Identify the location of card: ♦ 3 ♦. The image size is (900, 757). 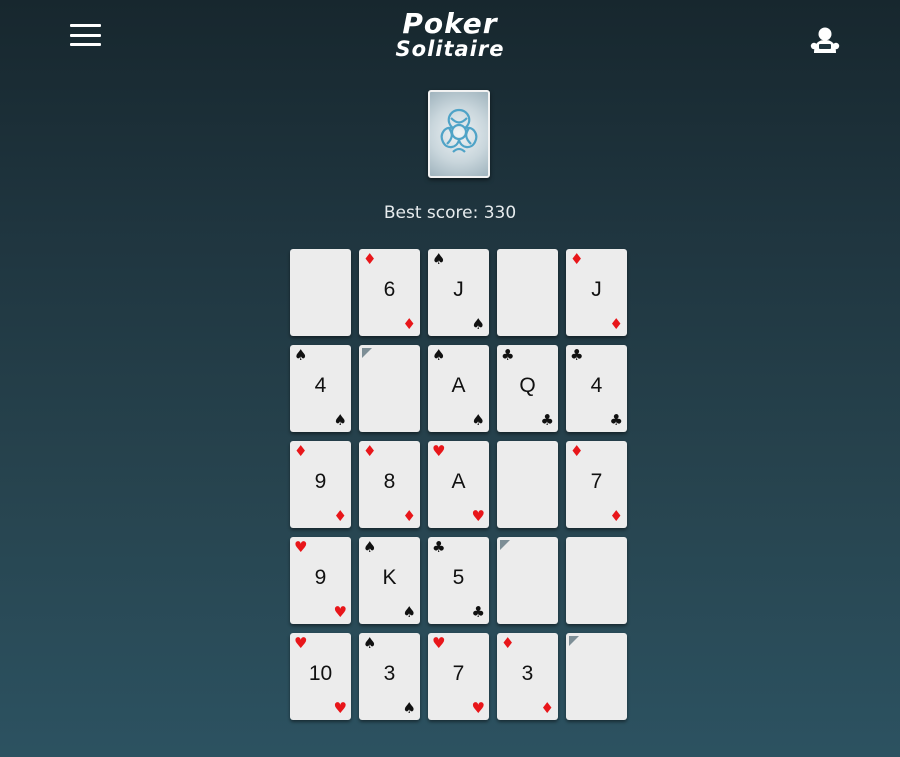
(527, 676).